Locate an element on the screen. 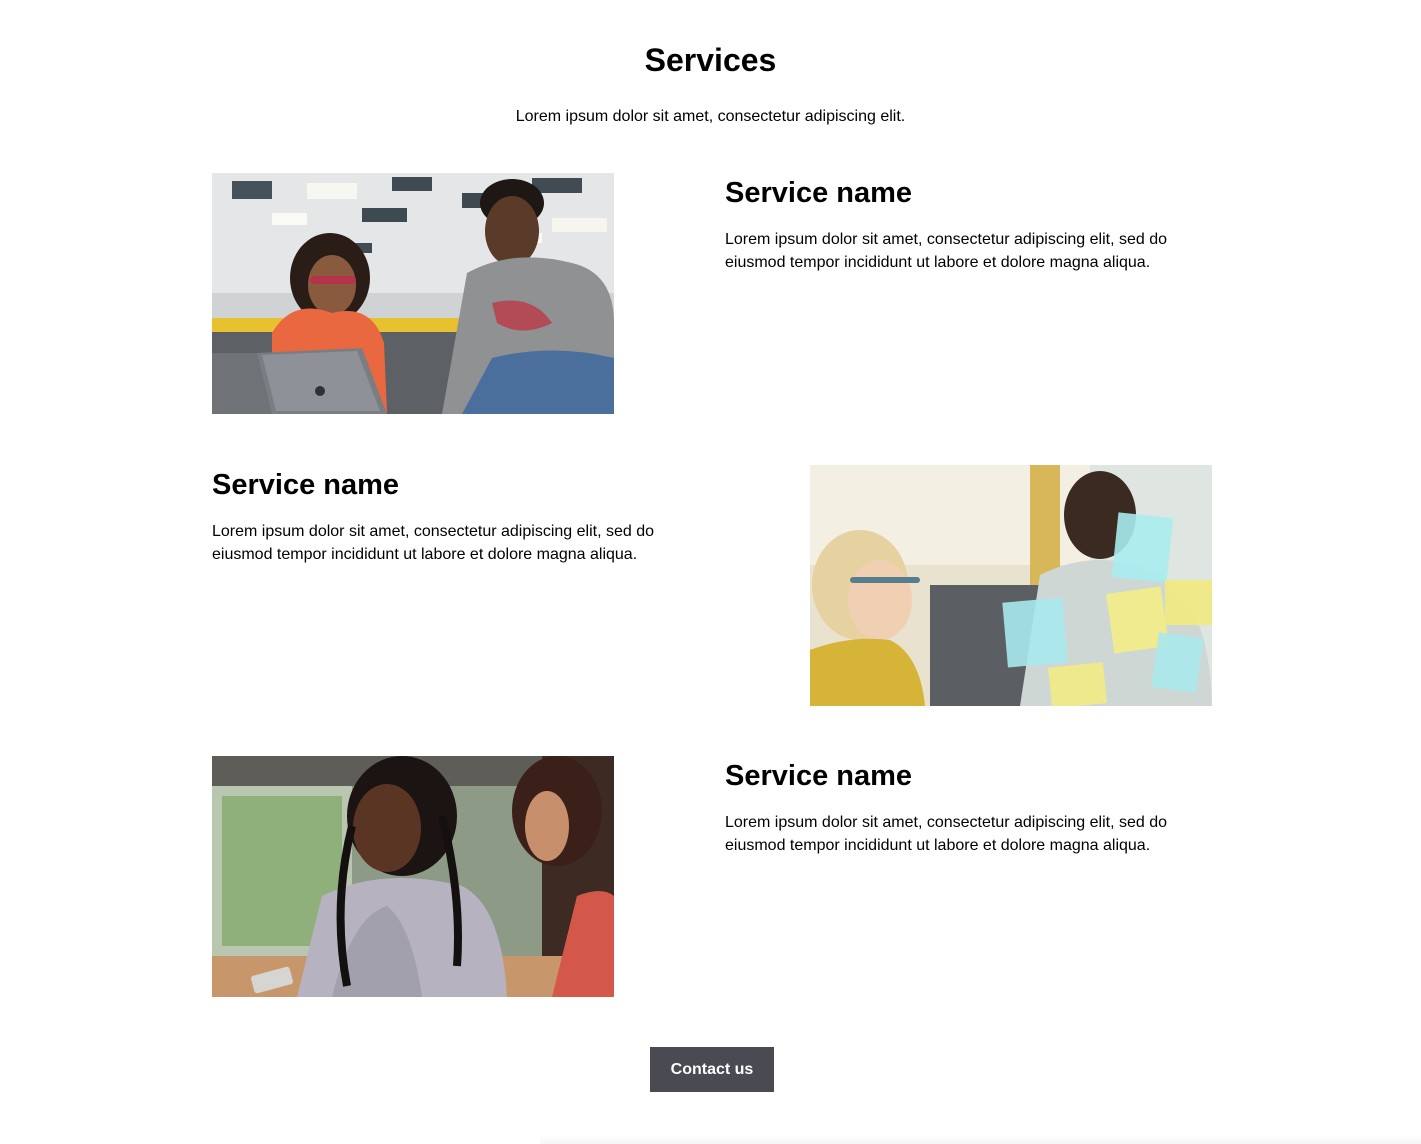  photo-colleagues-laptop is located at coordinates (413, 293).